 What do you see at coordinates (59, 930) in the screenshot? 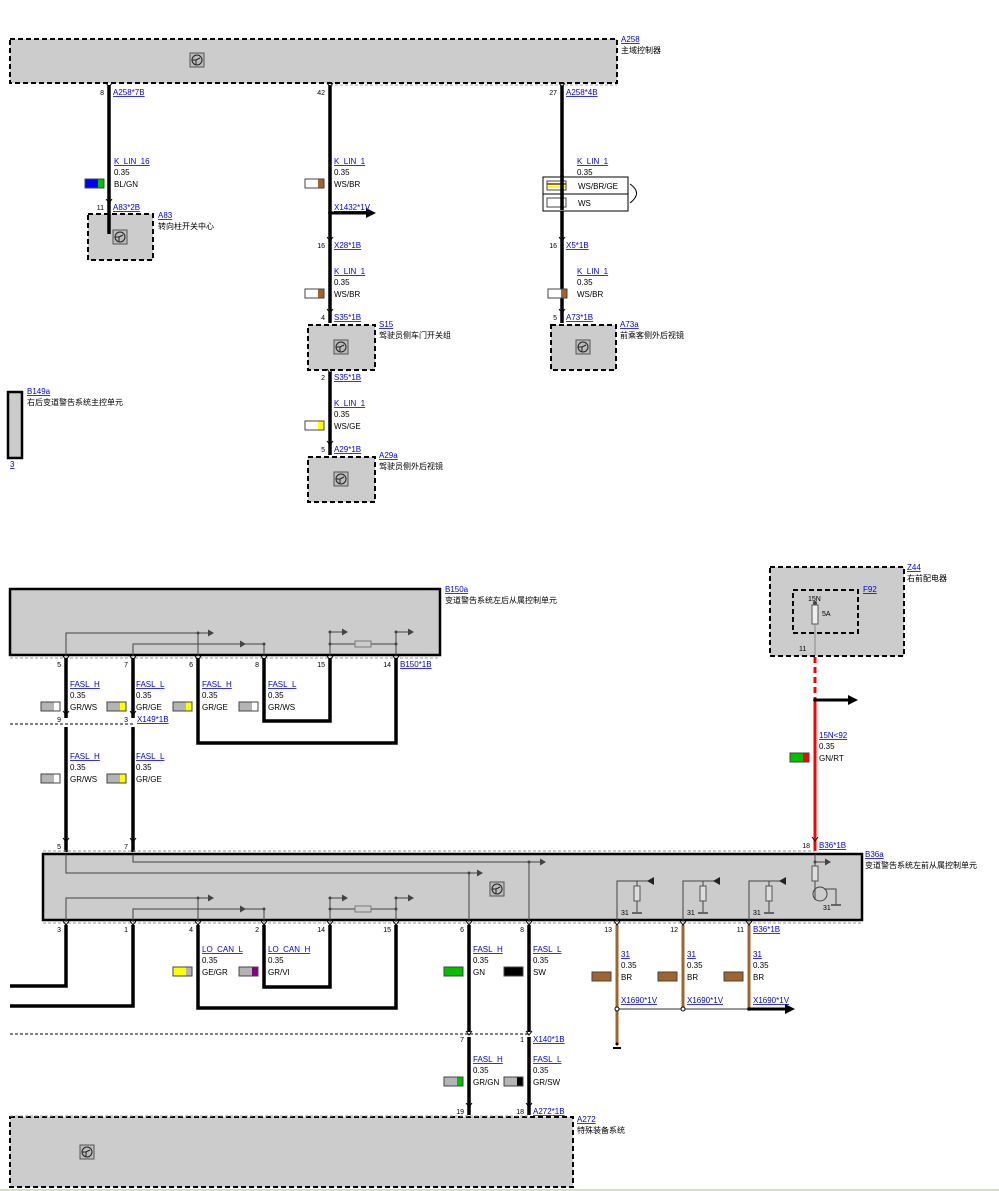
I see `pin-number: 3` at bounding box center [59, 930].